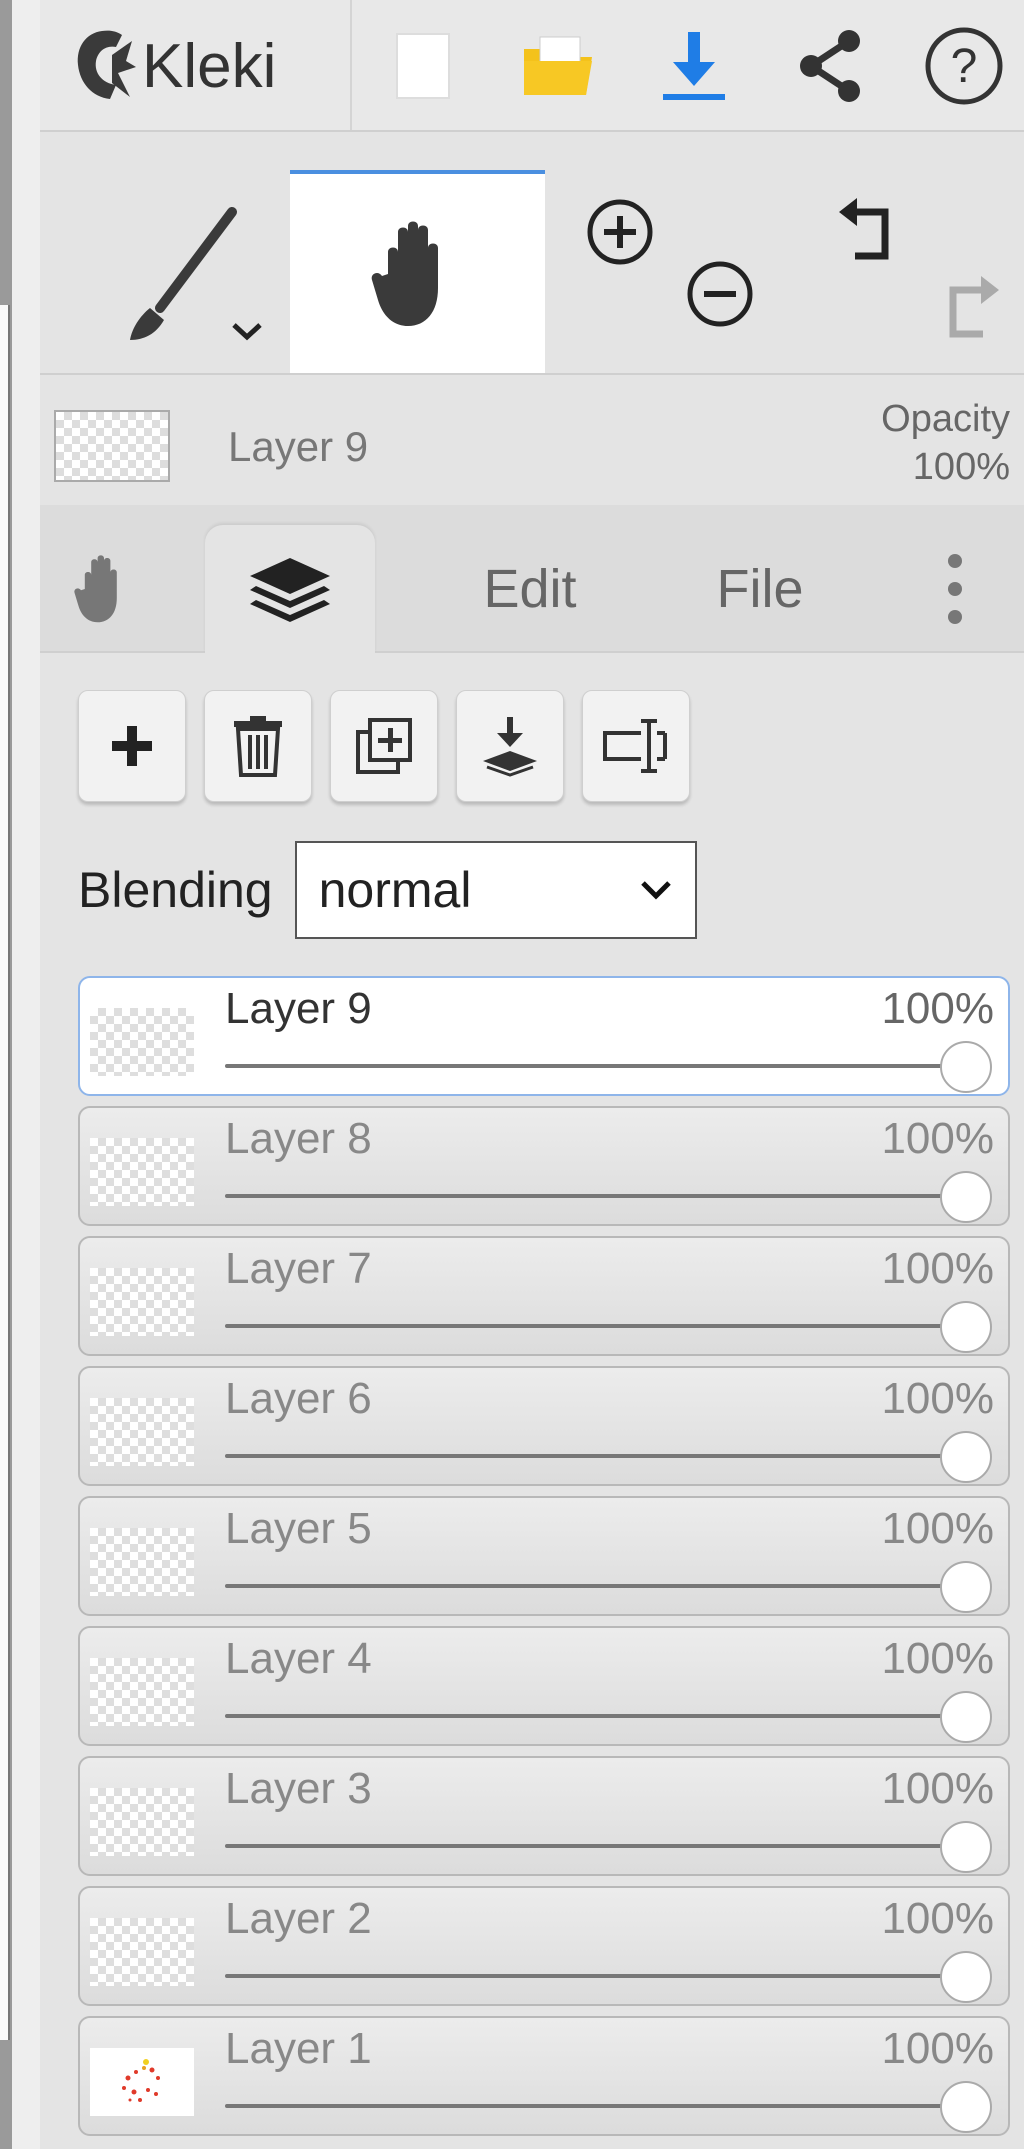 Image resolution: width=1024 pixels, height=2149 pixels. Describe the element at coordinates (544, 1036) in the screenshot. I see `layer-item: Layer 9 100%` at that location.